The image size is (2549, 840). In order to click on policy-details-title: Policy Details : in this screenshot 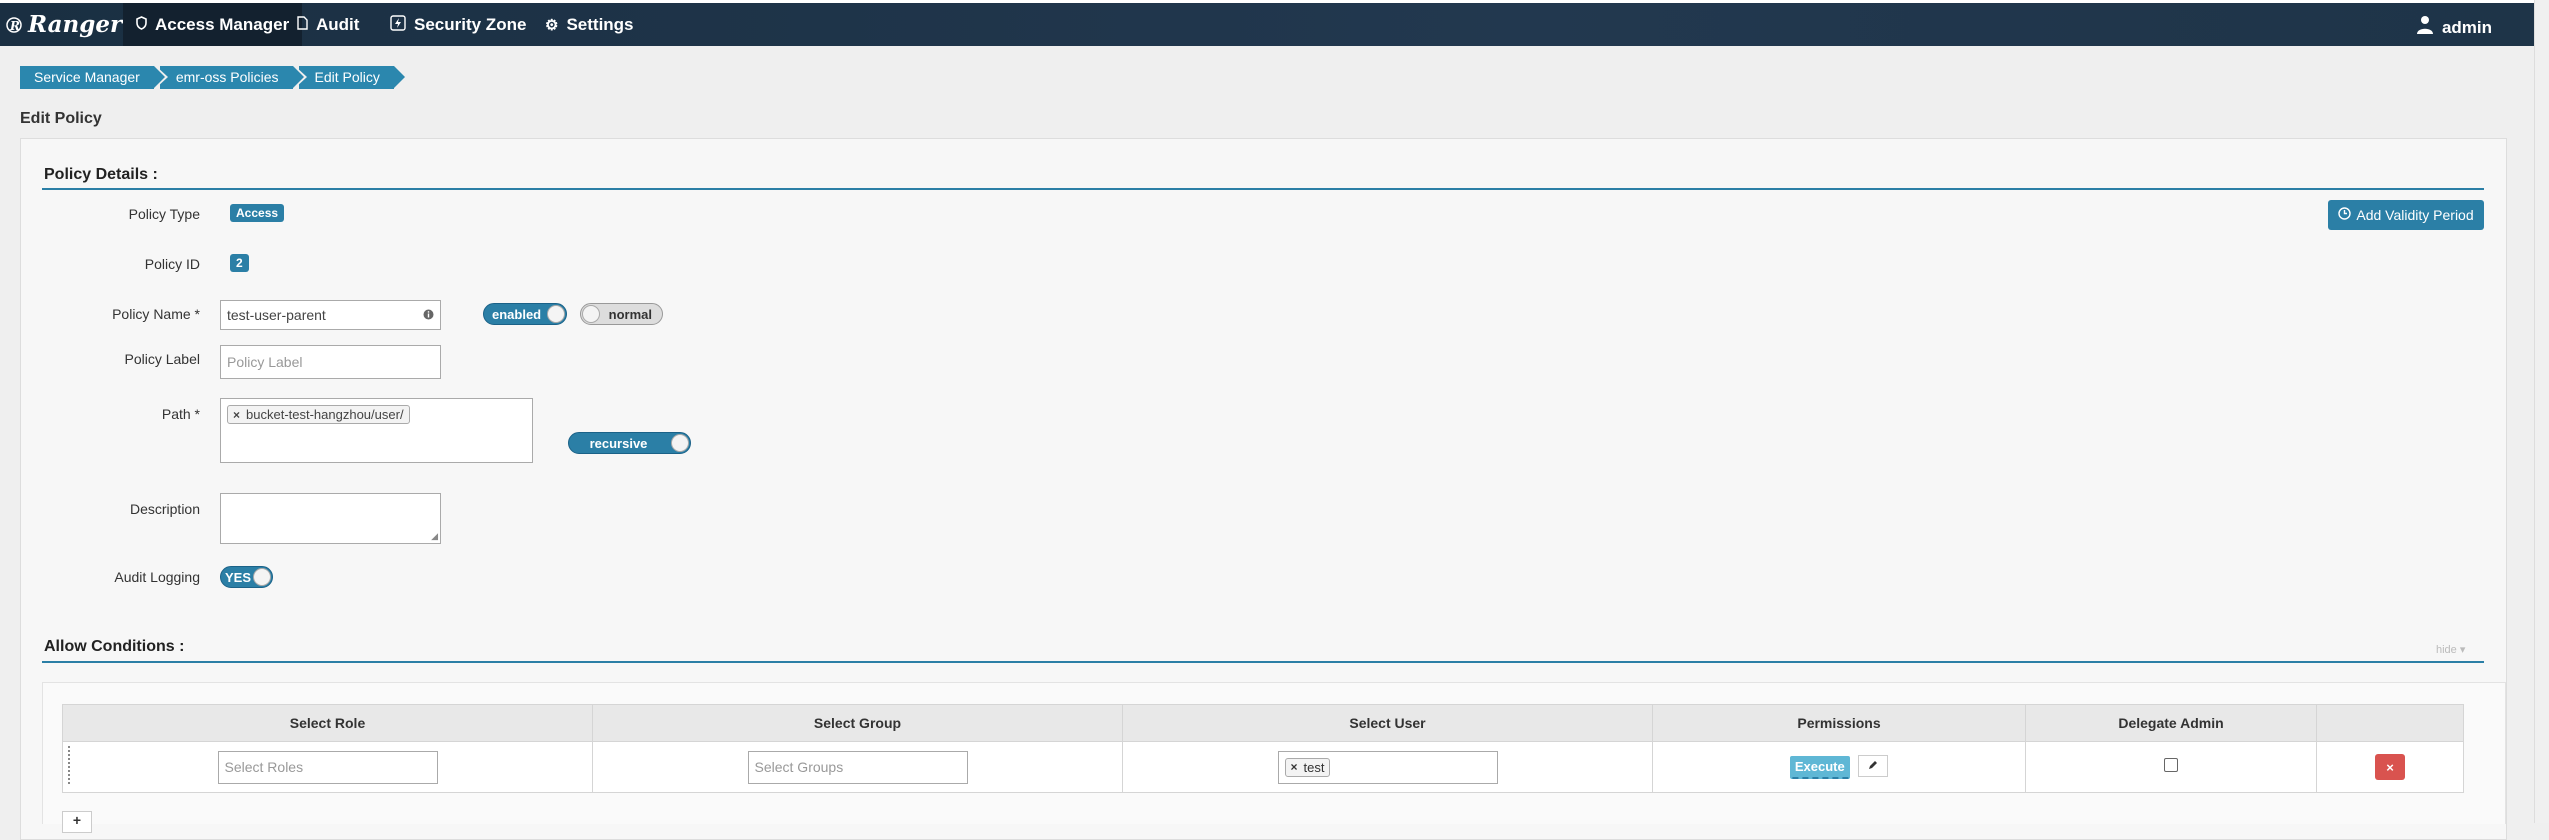, I will do `click(101, 174)`.